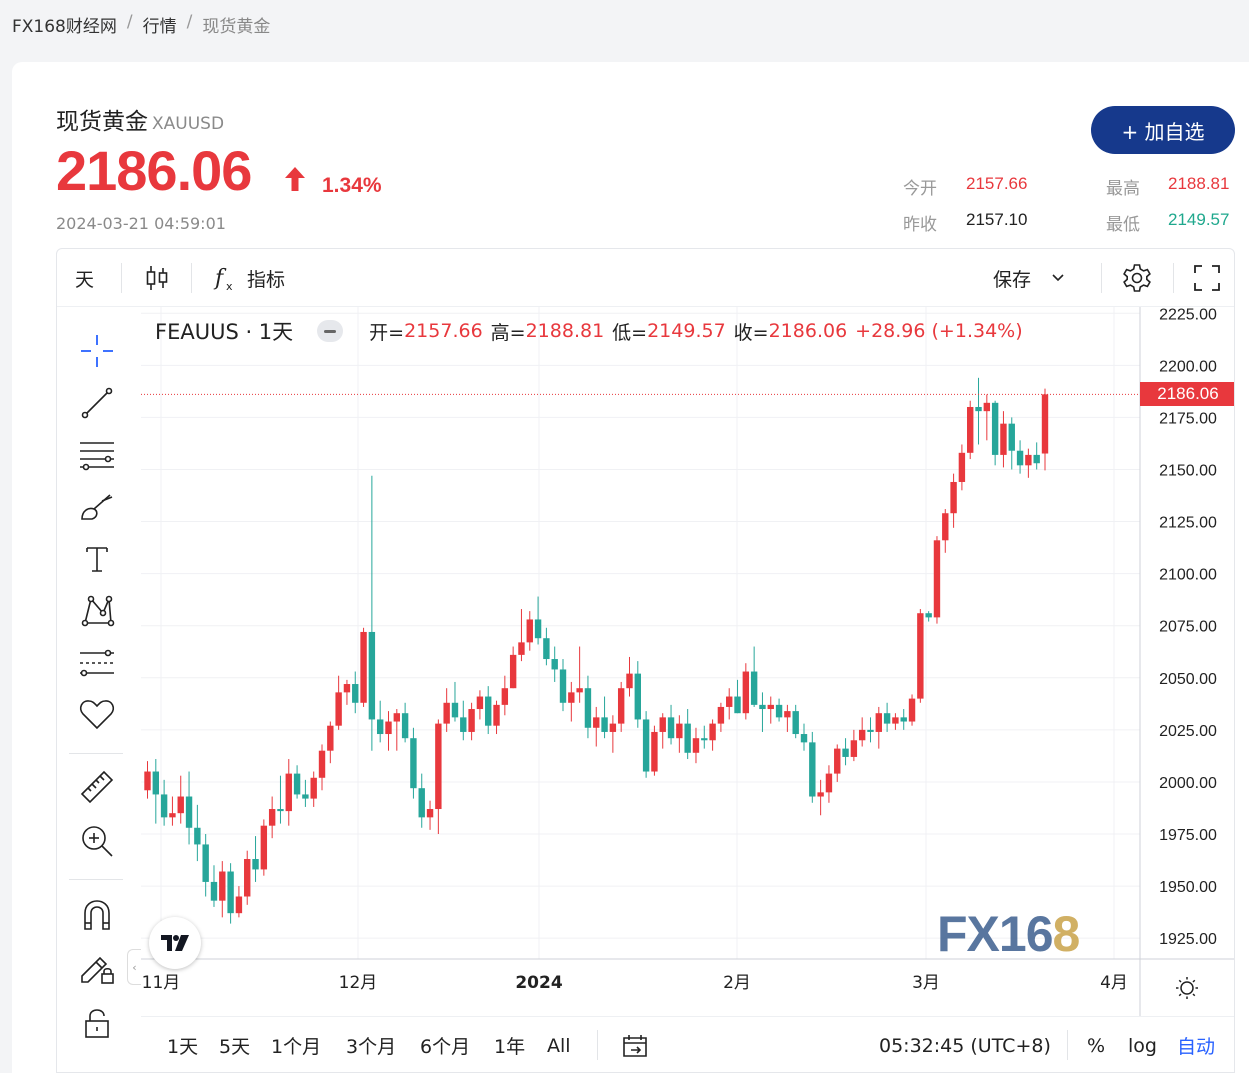 This screenshot has height=1073, width=1249. Describe the element at coordinates (224, 331) in the screenshot. I see `legend-symbol: FEAUUS · 1天` at that location.